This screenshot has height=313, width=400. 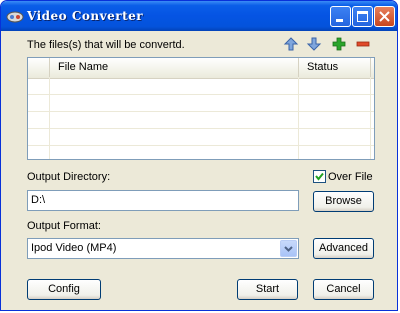 I want to click on start-button: Start, so click(x=267, y=289).